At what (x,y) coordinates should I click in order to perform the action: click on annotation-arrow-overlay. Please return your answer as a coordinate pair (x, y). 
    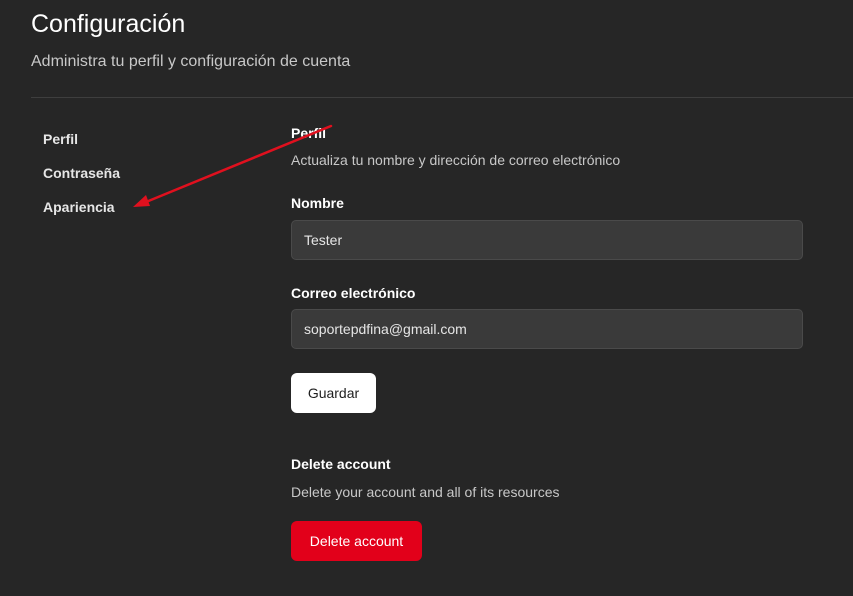
    Looking at the image, I should click on (233, 165).